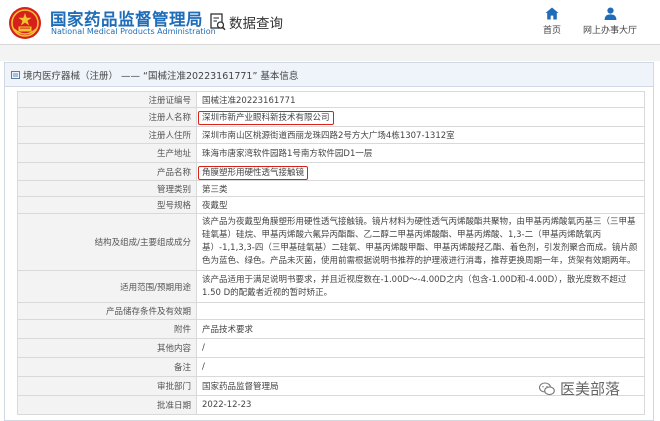  What do you see at coordinates (107, 286) in the screenshot?
I see `field-label: 适用范围/预期用途` at bounding box center [107, 286].